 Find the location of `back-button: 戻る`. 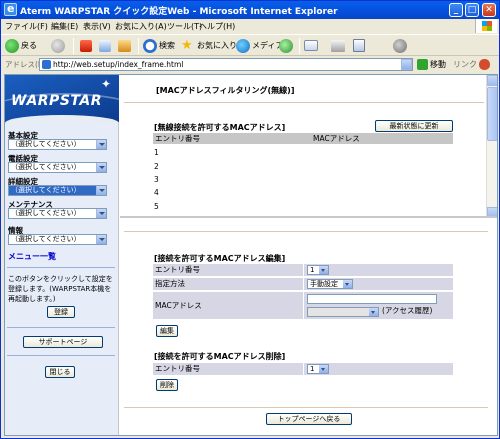

back-button: 戻る is located at coordinates (21, 46).